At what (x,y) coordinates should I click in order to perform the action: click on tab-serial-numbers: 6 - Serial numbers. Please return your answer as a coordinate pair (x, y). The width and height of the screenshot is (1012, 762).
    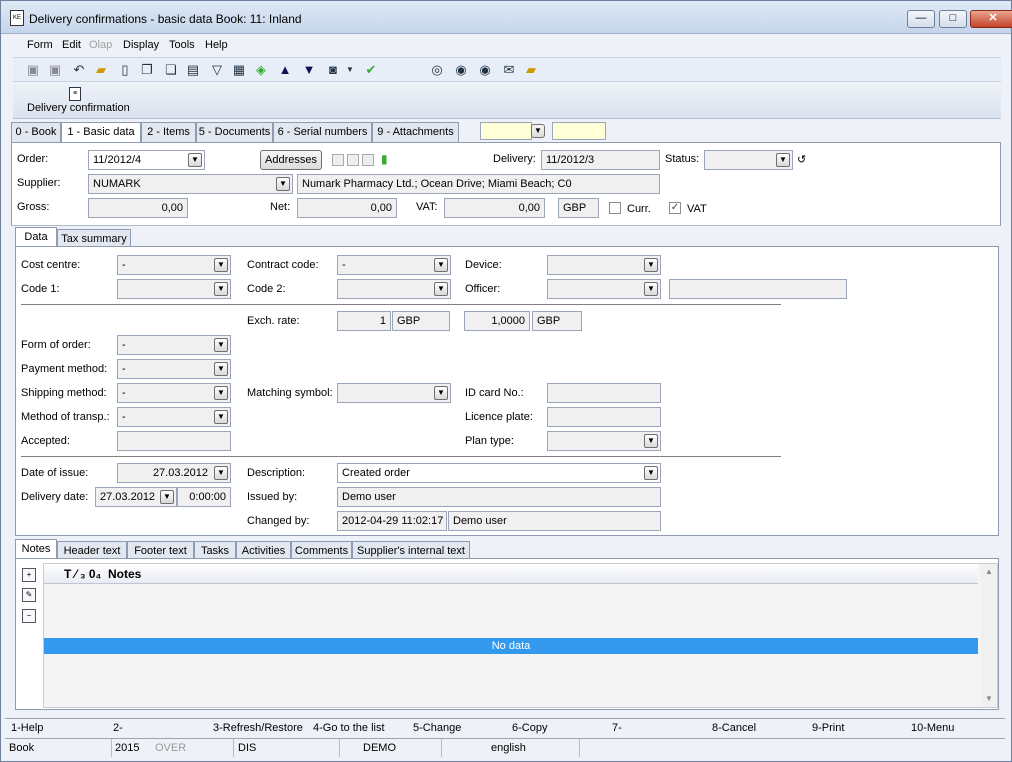
    Looking at the image, I should click on (322, 132).